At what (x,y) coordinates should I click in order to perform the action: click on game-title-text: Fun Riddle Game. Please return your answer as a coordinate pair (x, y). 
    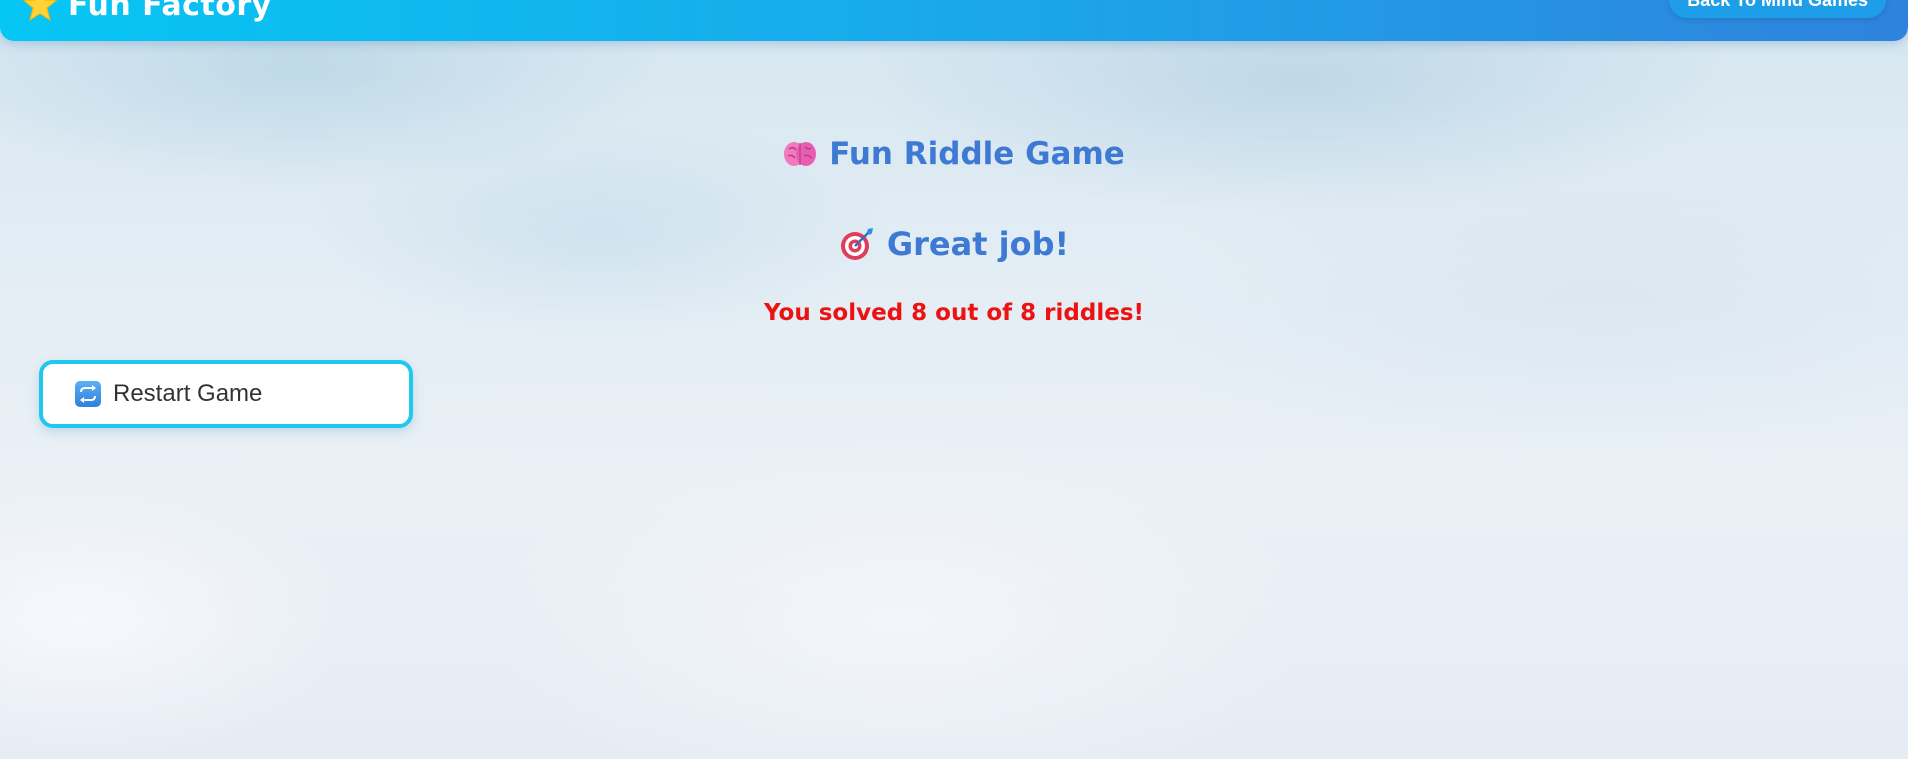
    Looking at the image, I should click on (977, 154).